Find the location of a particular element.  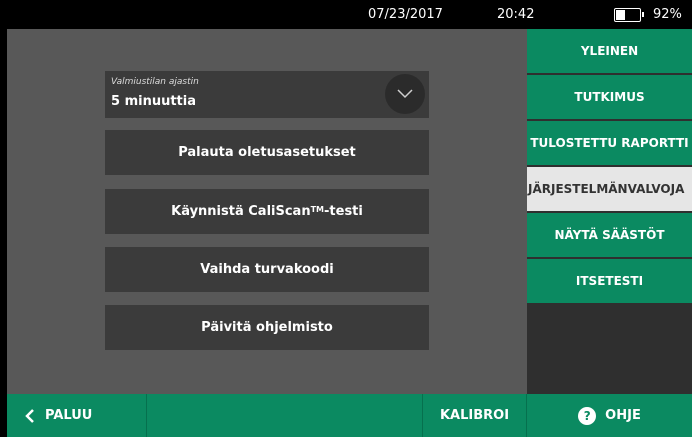

change-passcode-label: Vaihda turvakoodi is located at coordinates (267, 269).